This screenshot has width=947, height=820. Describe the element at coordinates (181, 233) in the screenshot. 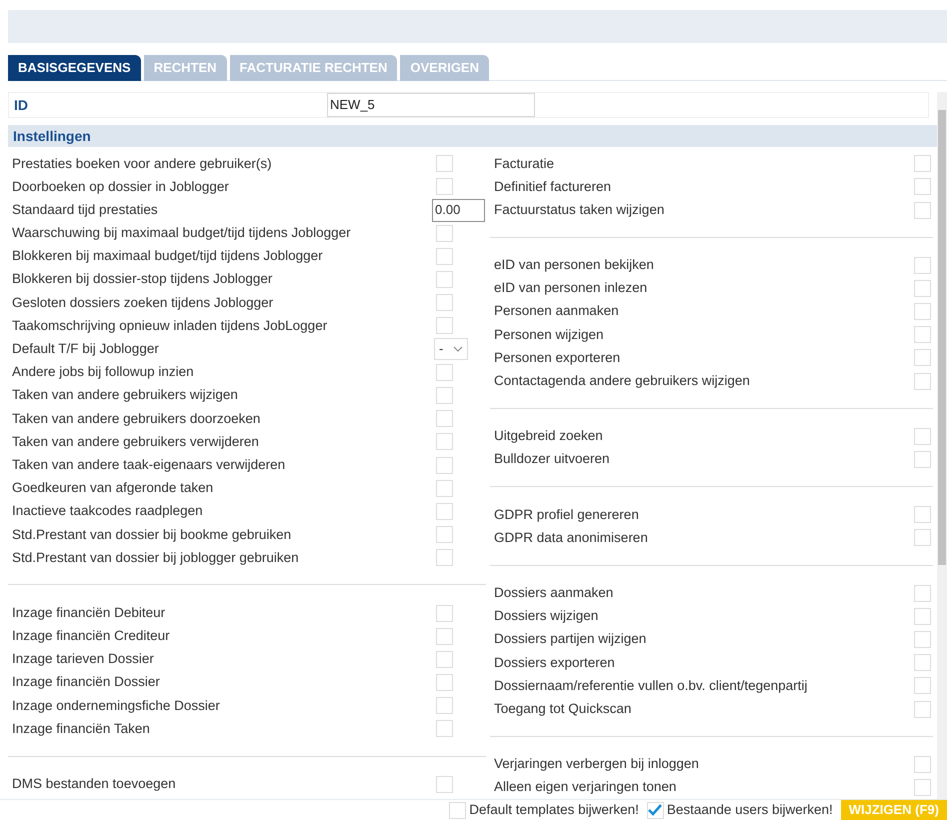

I see `setting-label: Waarschuwing bij maximaal budget/tijd tijdens Joblogger` at that location.